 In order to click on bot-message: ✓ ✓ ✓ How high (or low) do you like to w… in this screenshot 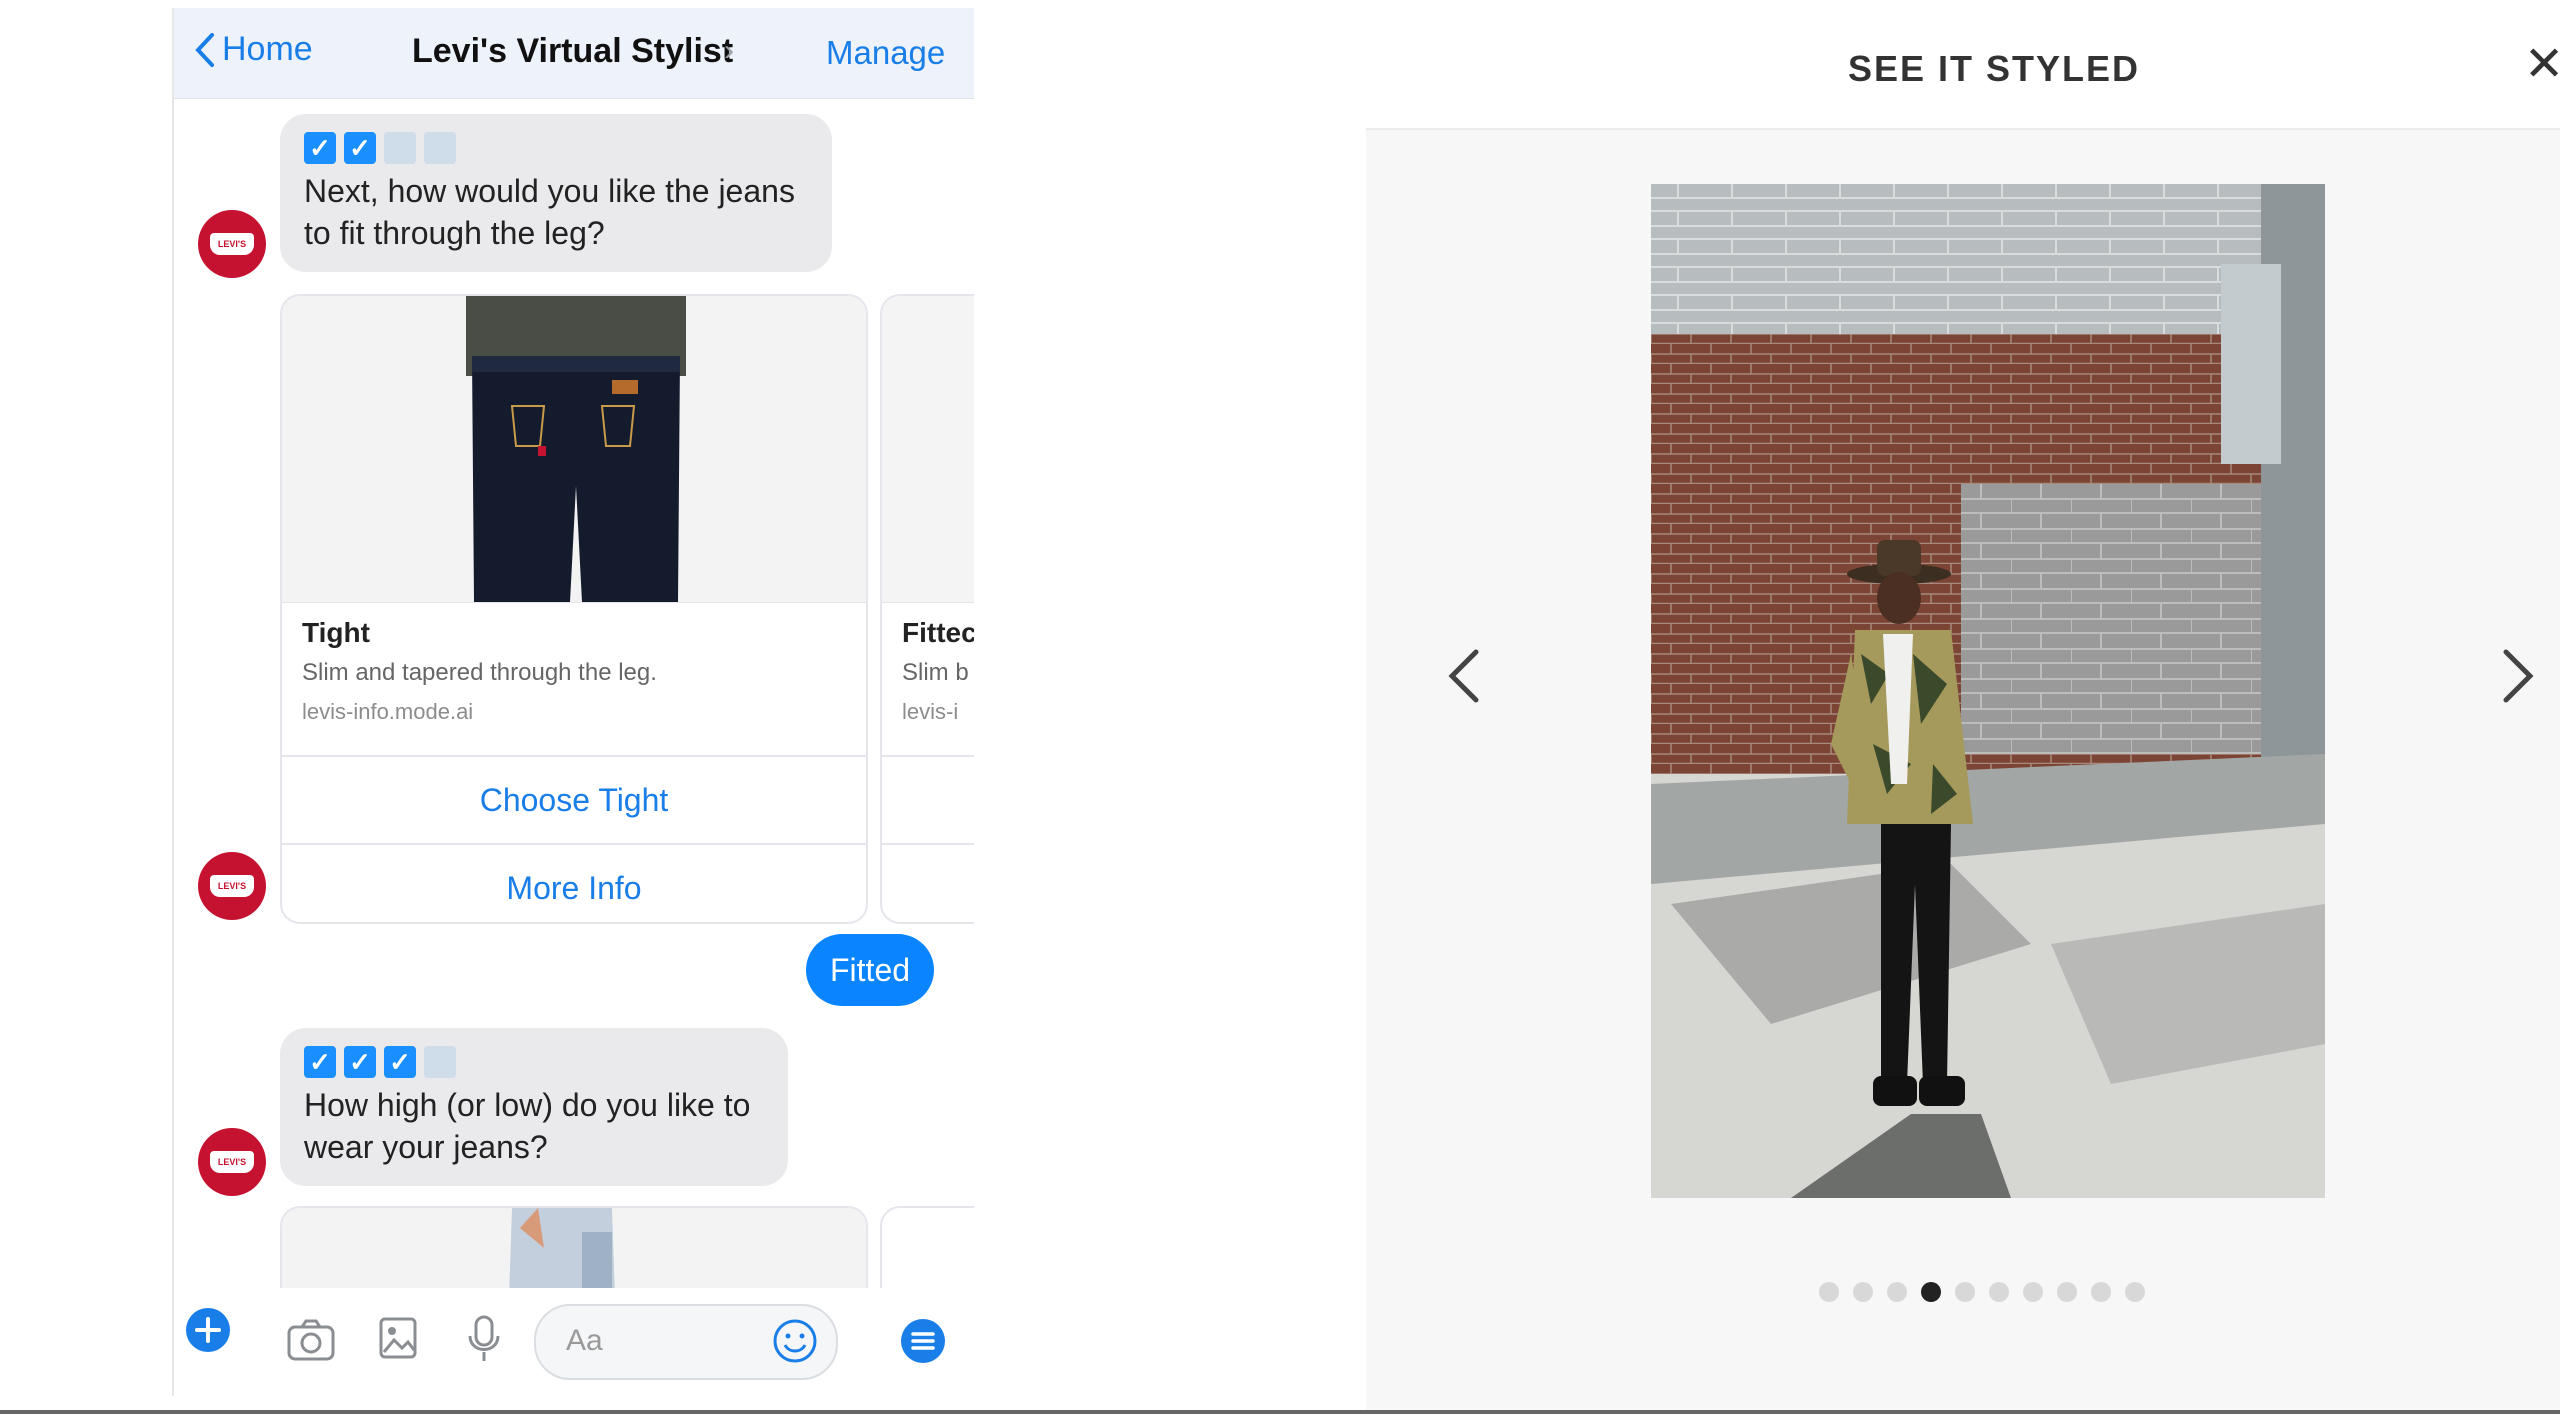, I will do `click(534, 1107)`.